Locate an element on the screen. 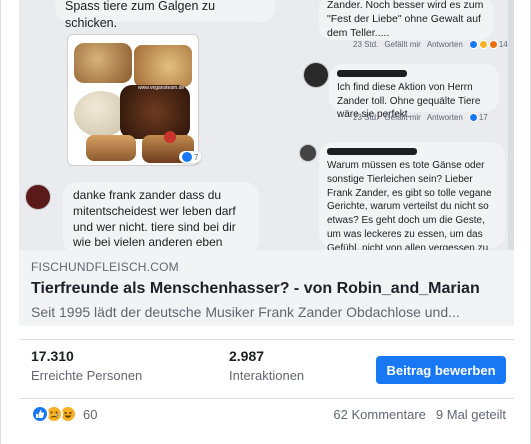 The height and width of the screenshot is (444, 531). food-photo: www.vegansteam.de is located at coordinates (133, 100).